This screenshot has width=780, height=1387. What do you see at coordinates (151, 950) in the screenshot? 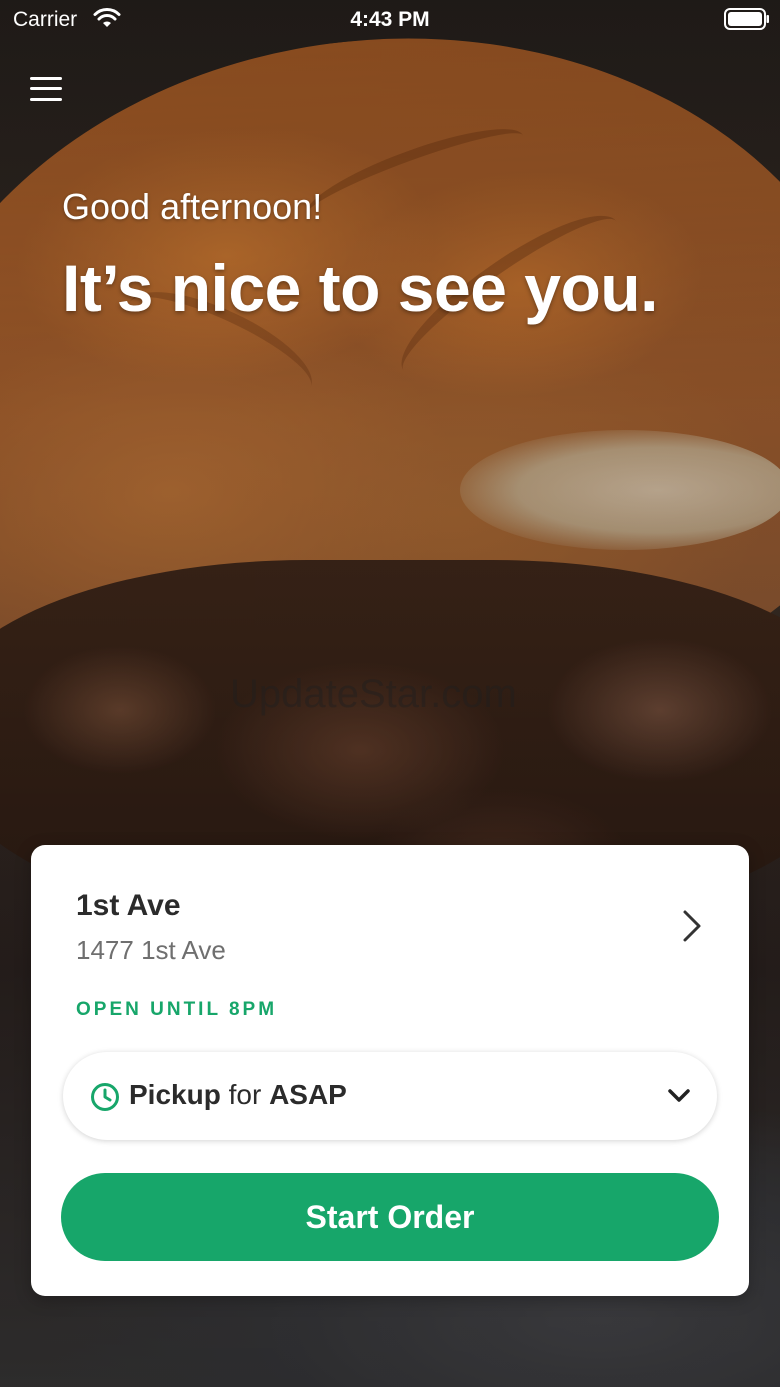
I see `location-address: 1477 1st Ave` at bounding box center [151, 950].